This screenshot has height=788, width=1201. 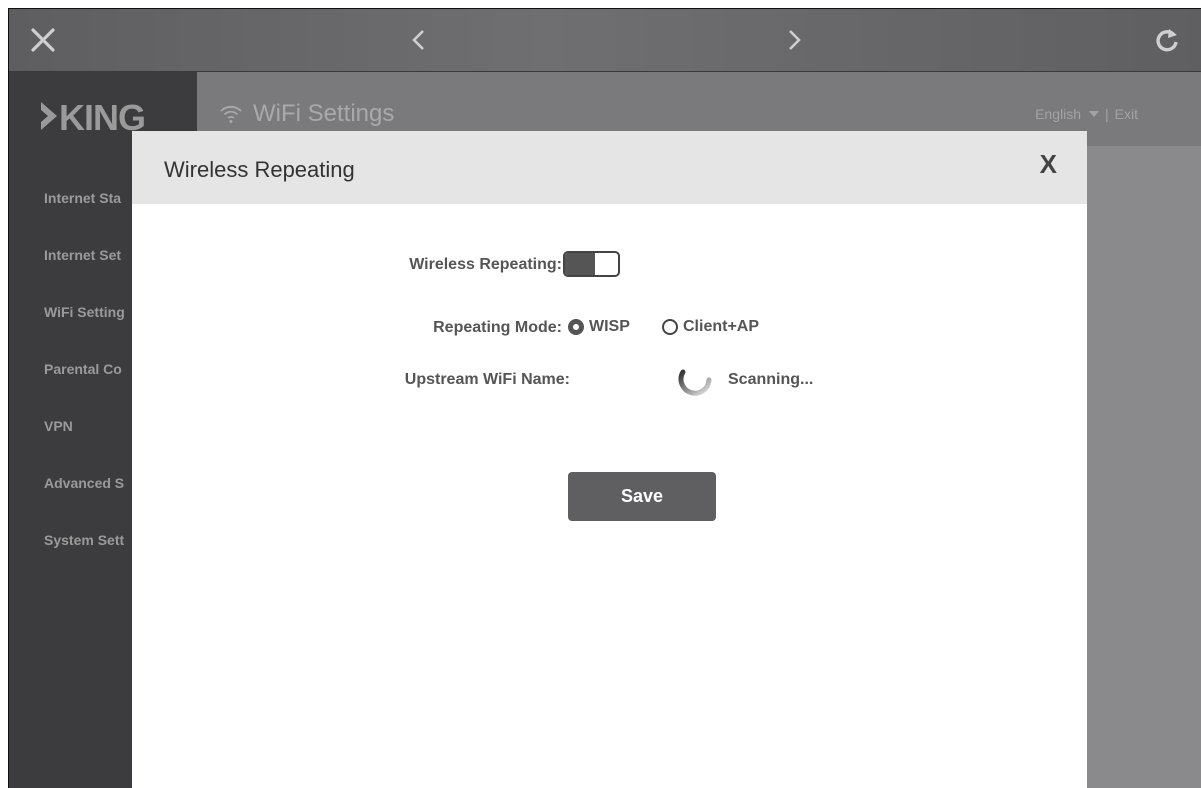 I want to click on radio-client-ap: Client+AP, so click(x=710, y=327).